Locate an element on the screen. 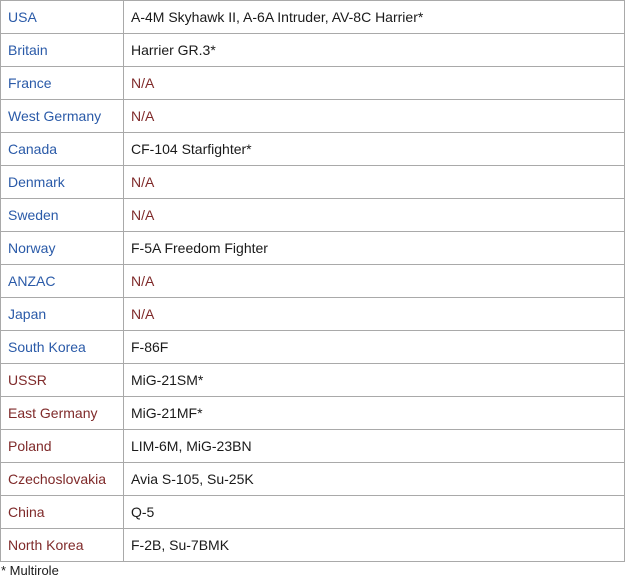 Image resolution: width=625 pixels, height=585 pixels. country-cell: Britain is located at coordinates (62, 50).